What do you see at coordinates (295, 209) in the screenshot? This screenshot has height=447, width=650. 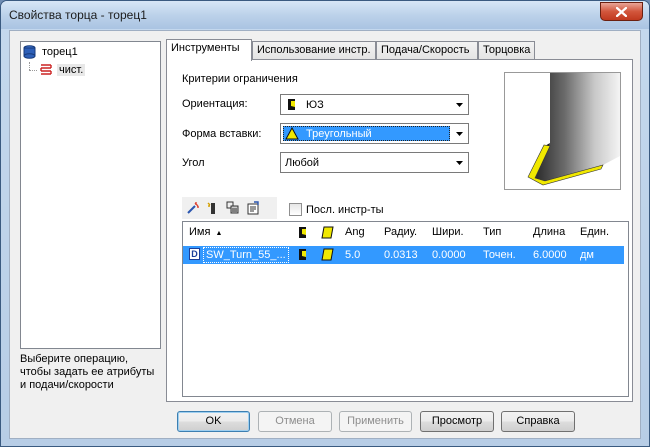 I see `recent-tools-checkbox` at bounding box center [295, 209].